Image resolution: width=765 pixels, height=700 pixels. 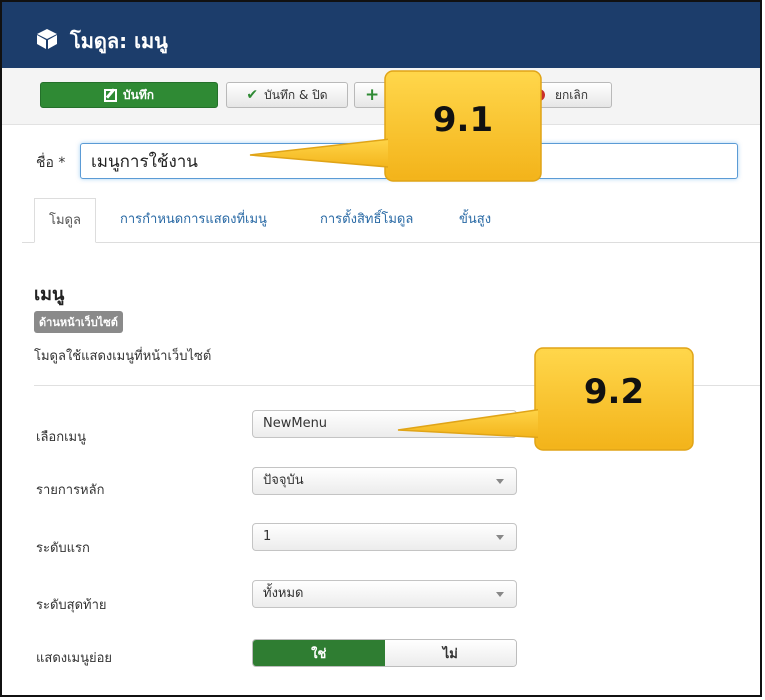 What do you see at coordinates (381, 96) in the screenshot?
I see `toolbar: บันทึก ✔ บันทึก & ปิด + ยกเลิก` at bounding box center [381, 96].